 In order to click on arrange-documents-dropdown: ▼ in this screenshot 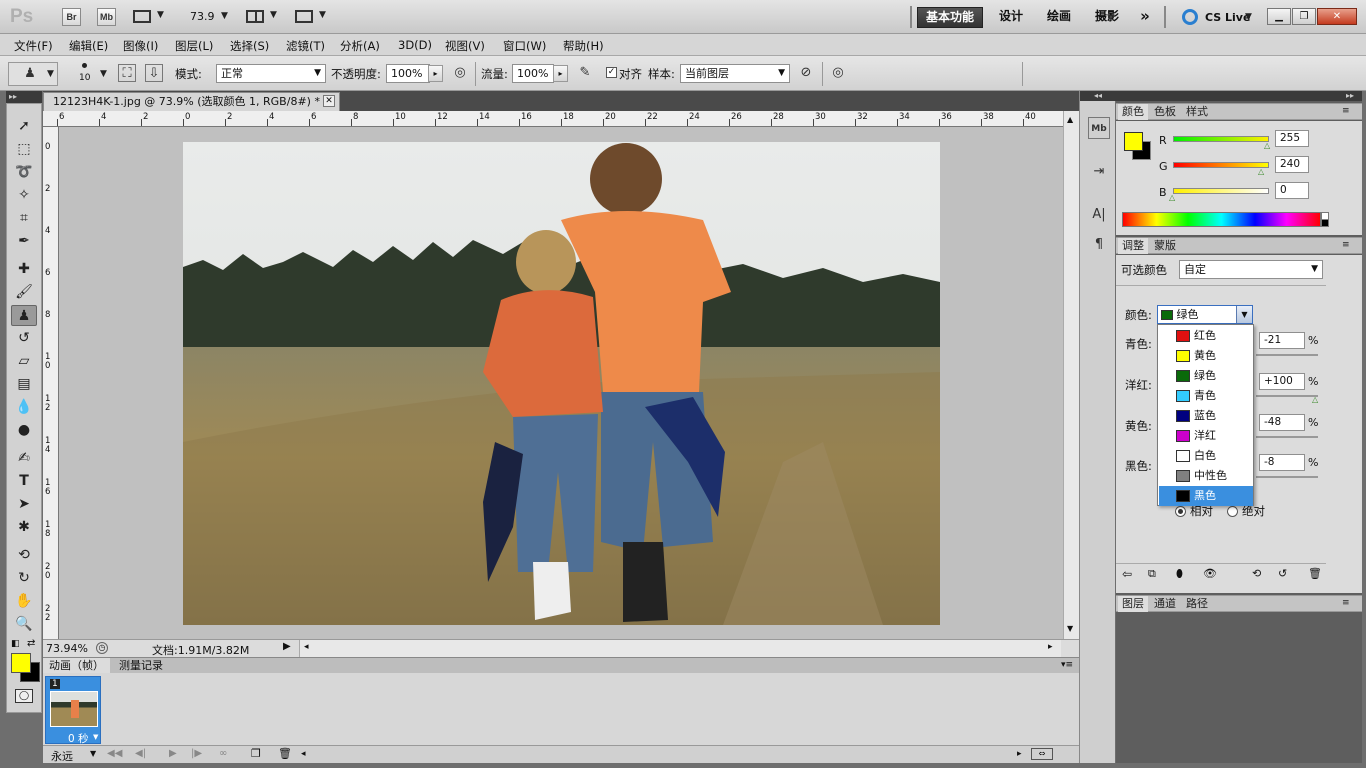, I will do `click(263, 17)`.